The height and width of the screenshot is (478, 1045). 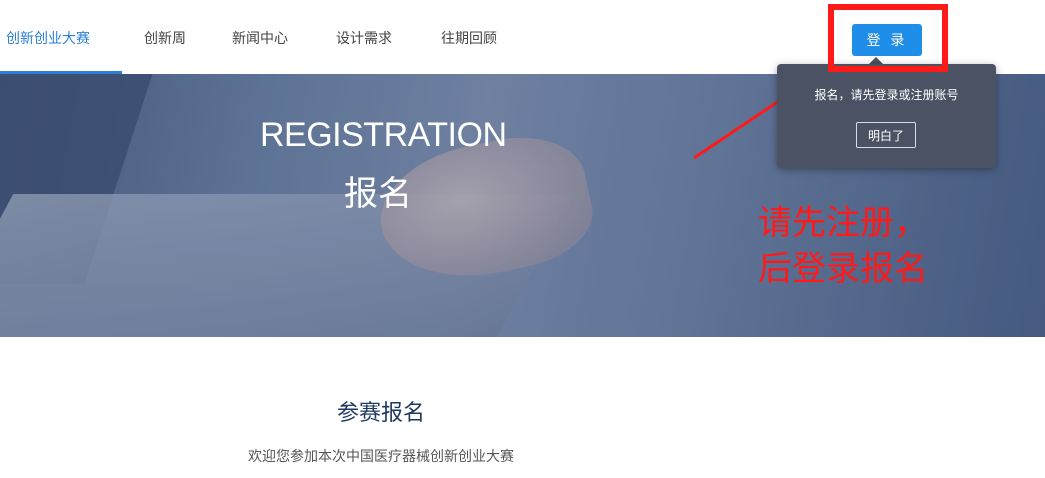 What do you see at coordinates (260, 39) in the screenshot?
I see `nav-item-news-center: 新闻中心` at bounding box center [260, 39].